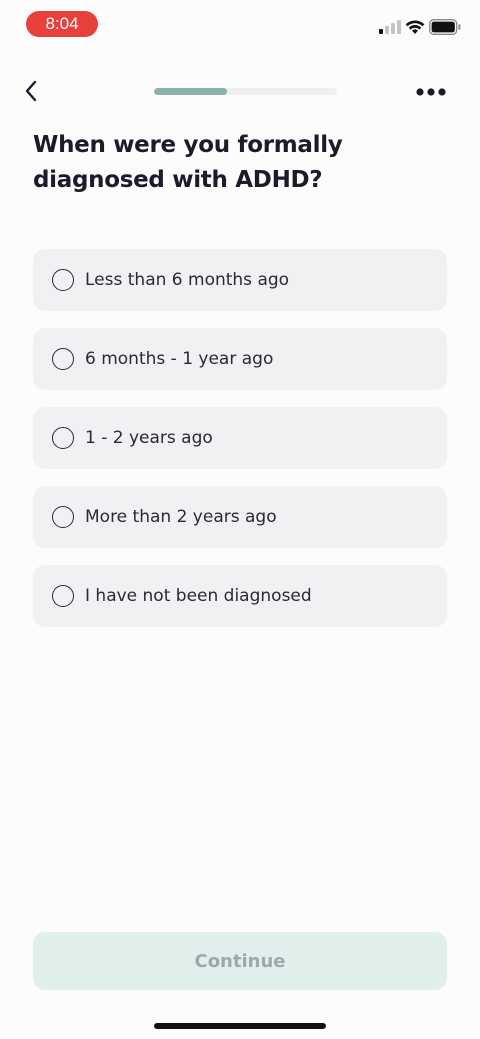  I want to click on status-time-badge: 8:04, so click(62, 24).